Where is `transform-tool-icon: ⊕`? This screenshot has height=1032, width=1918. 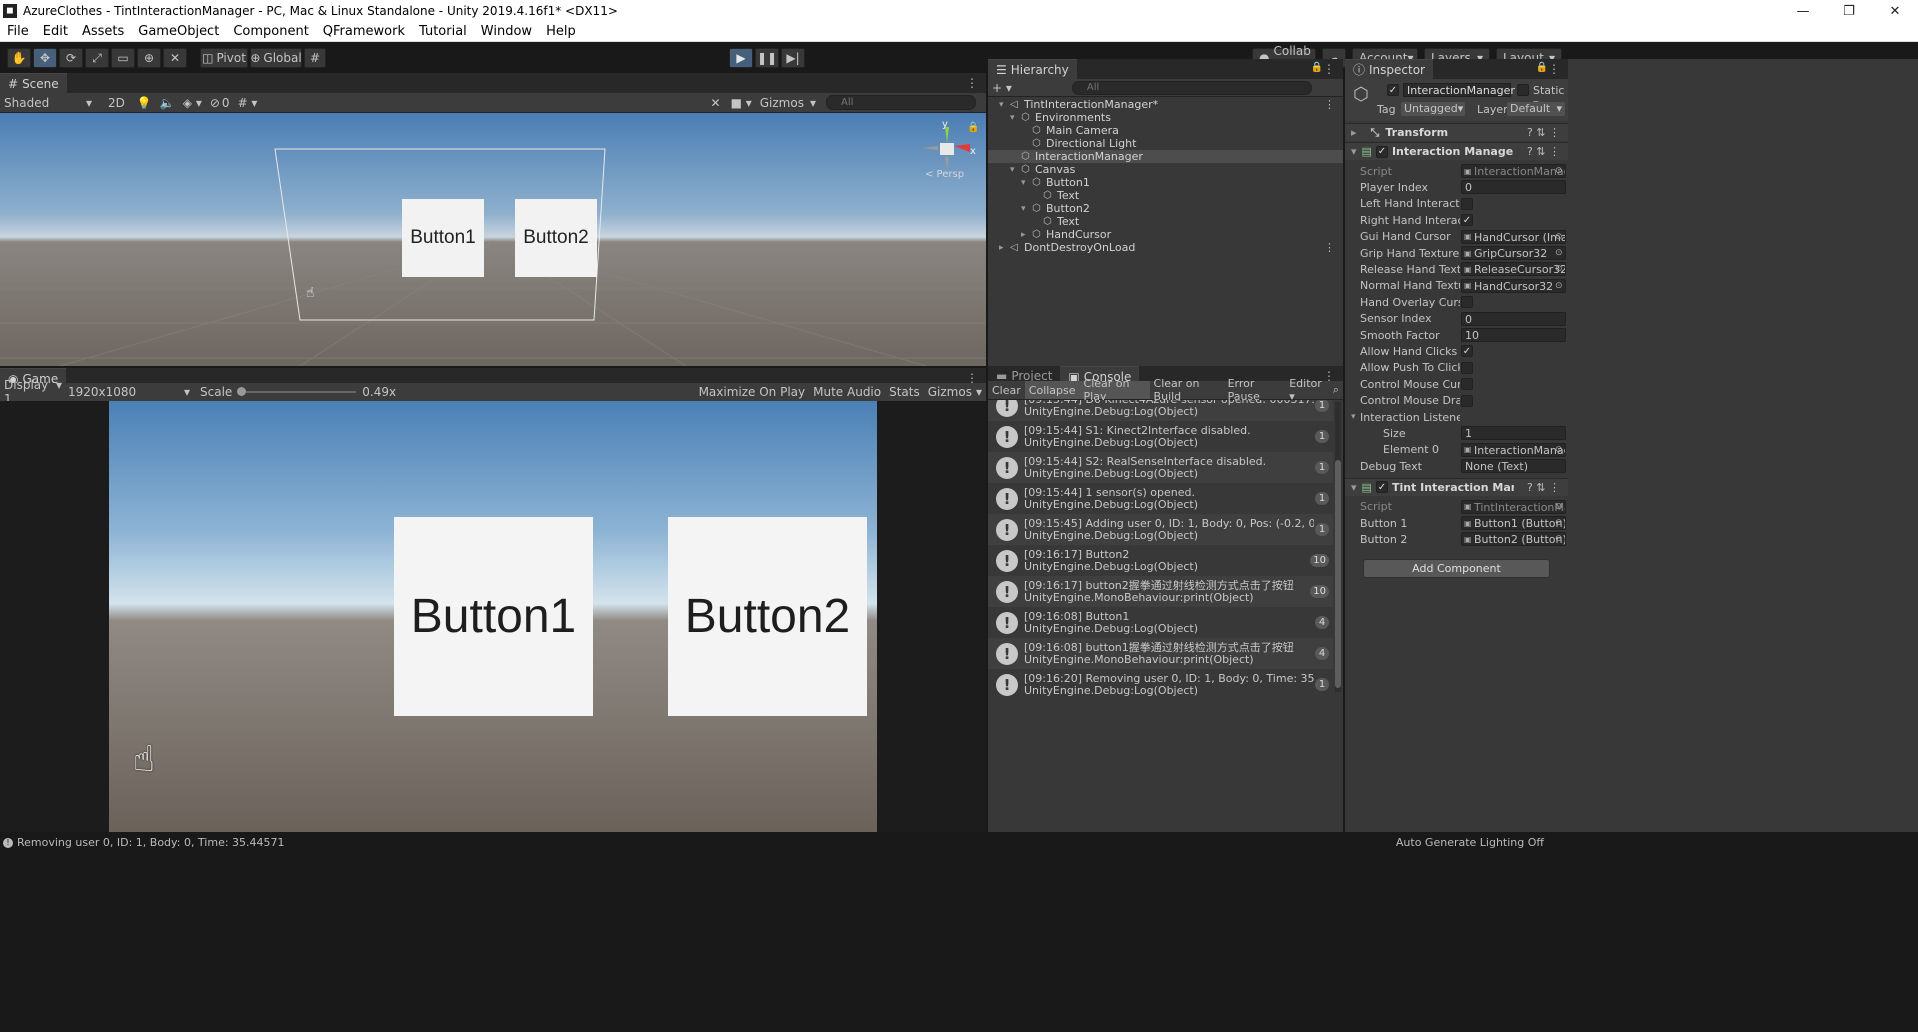
transform-tool-icon: ⊕ is located at coordinates (149, 58).